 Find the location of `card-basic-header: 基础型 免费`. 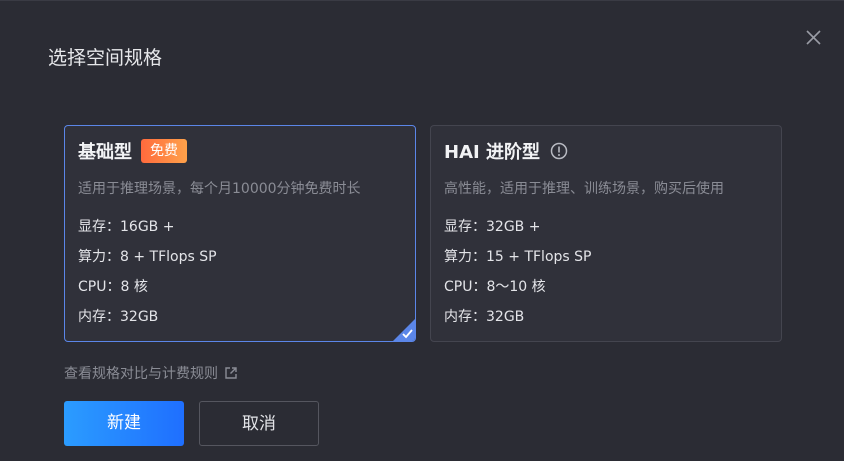

card-basic-header: 基础型 免费 is located at coordinates (132, 151).